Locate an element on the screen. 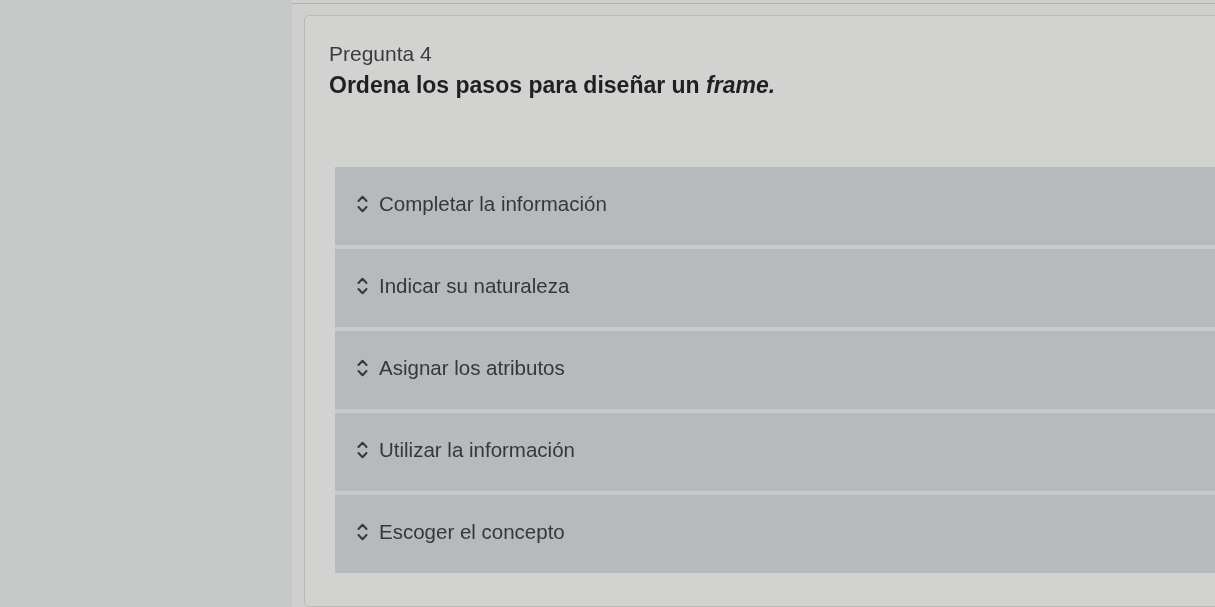 The image size is (1215, 607). sortable-item: Asignar los atributos is located at coordinates (775, 370).